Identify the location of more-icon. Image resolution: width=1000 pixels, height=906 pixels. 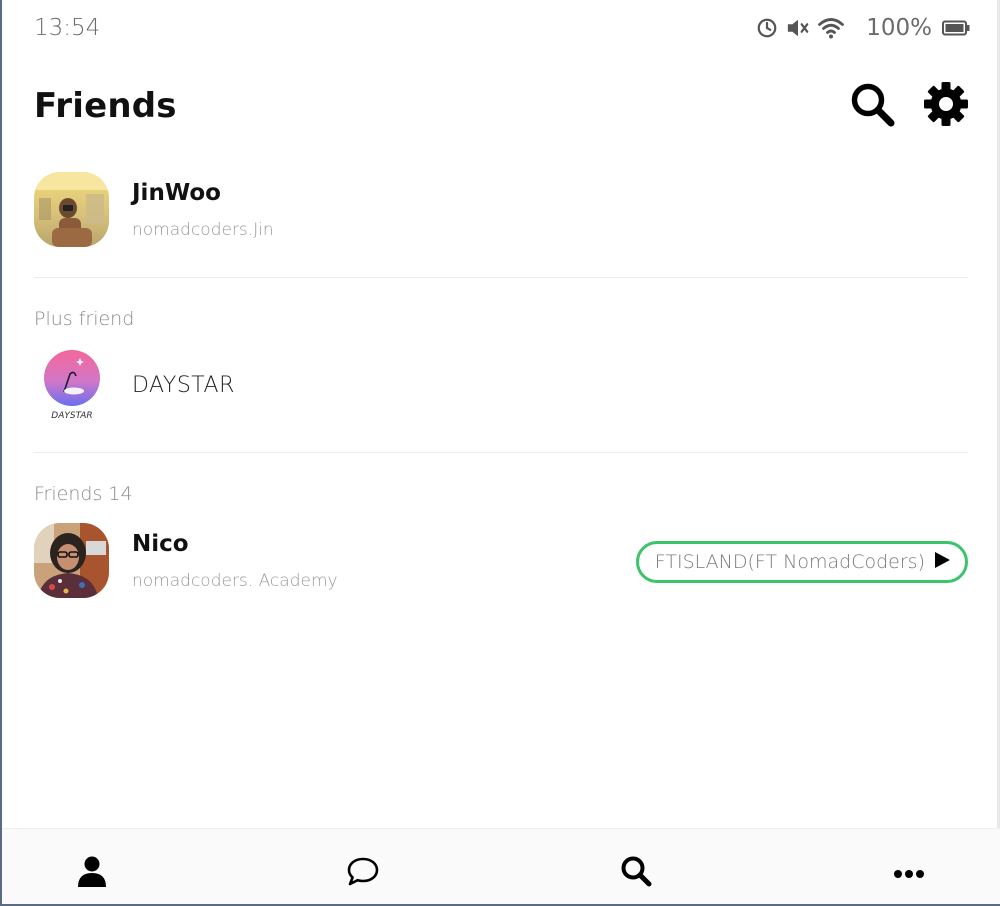
(909, 873).